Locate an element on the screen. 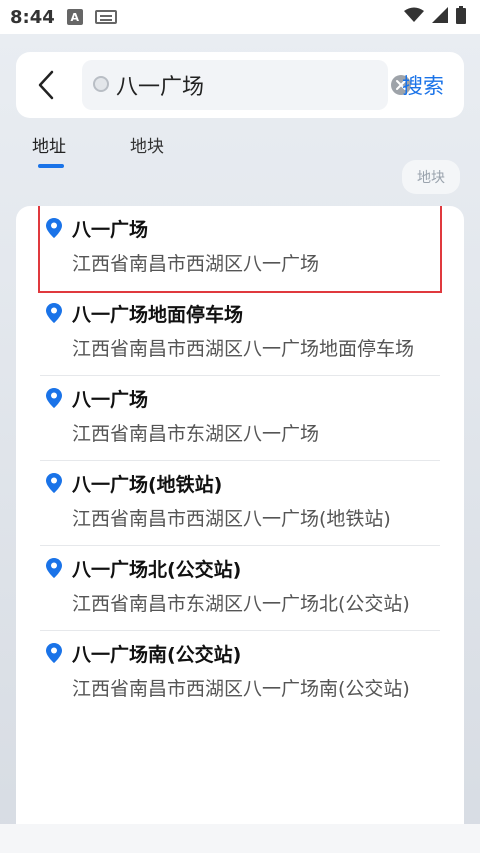 The width and height of the screenshot is (480, 853). result-address: 江西省南昌市西湖区八一广场 is located at coordinates (196, 264).